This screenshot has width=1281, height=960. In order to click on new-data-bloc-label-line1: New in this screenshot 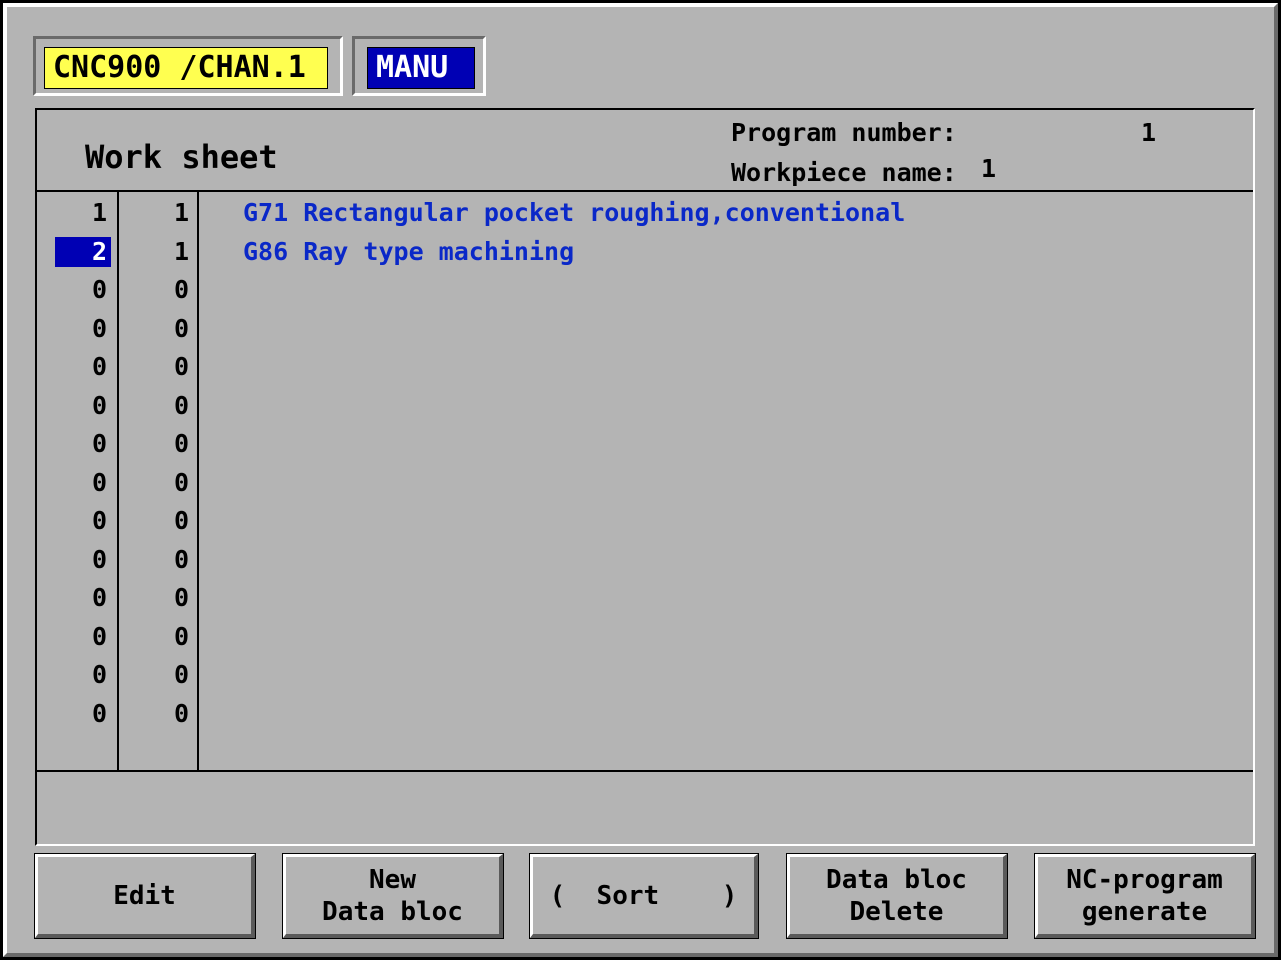, I will do `click(392, 879)`.